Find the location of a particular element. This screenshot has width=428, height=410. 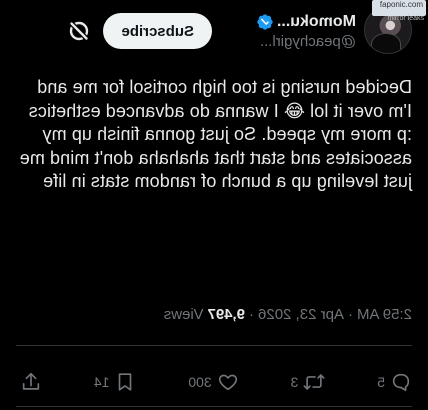

views-count: 9,497 is located at coordinates (226, 314).